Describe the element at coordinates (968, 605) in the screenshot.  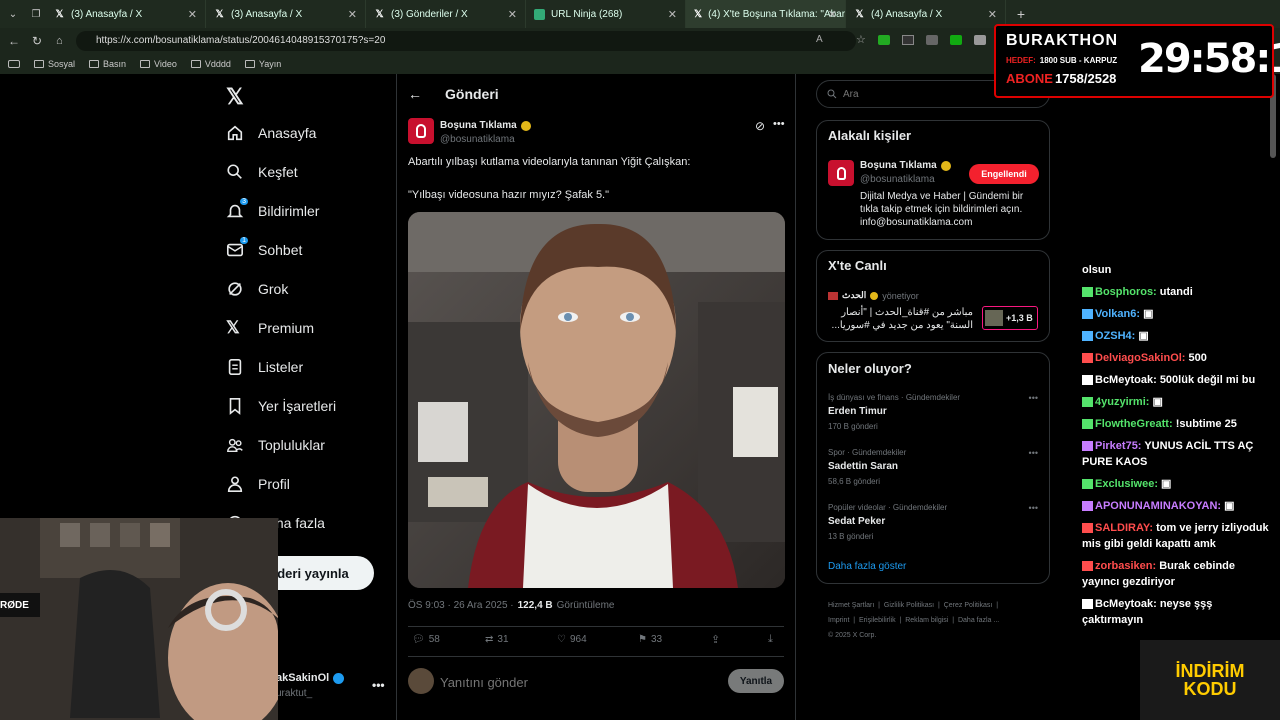
I see `footer-link: Çerez Politikası` at that location.